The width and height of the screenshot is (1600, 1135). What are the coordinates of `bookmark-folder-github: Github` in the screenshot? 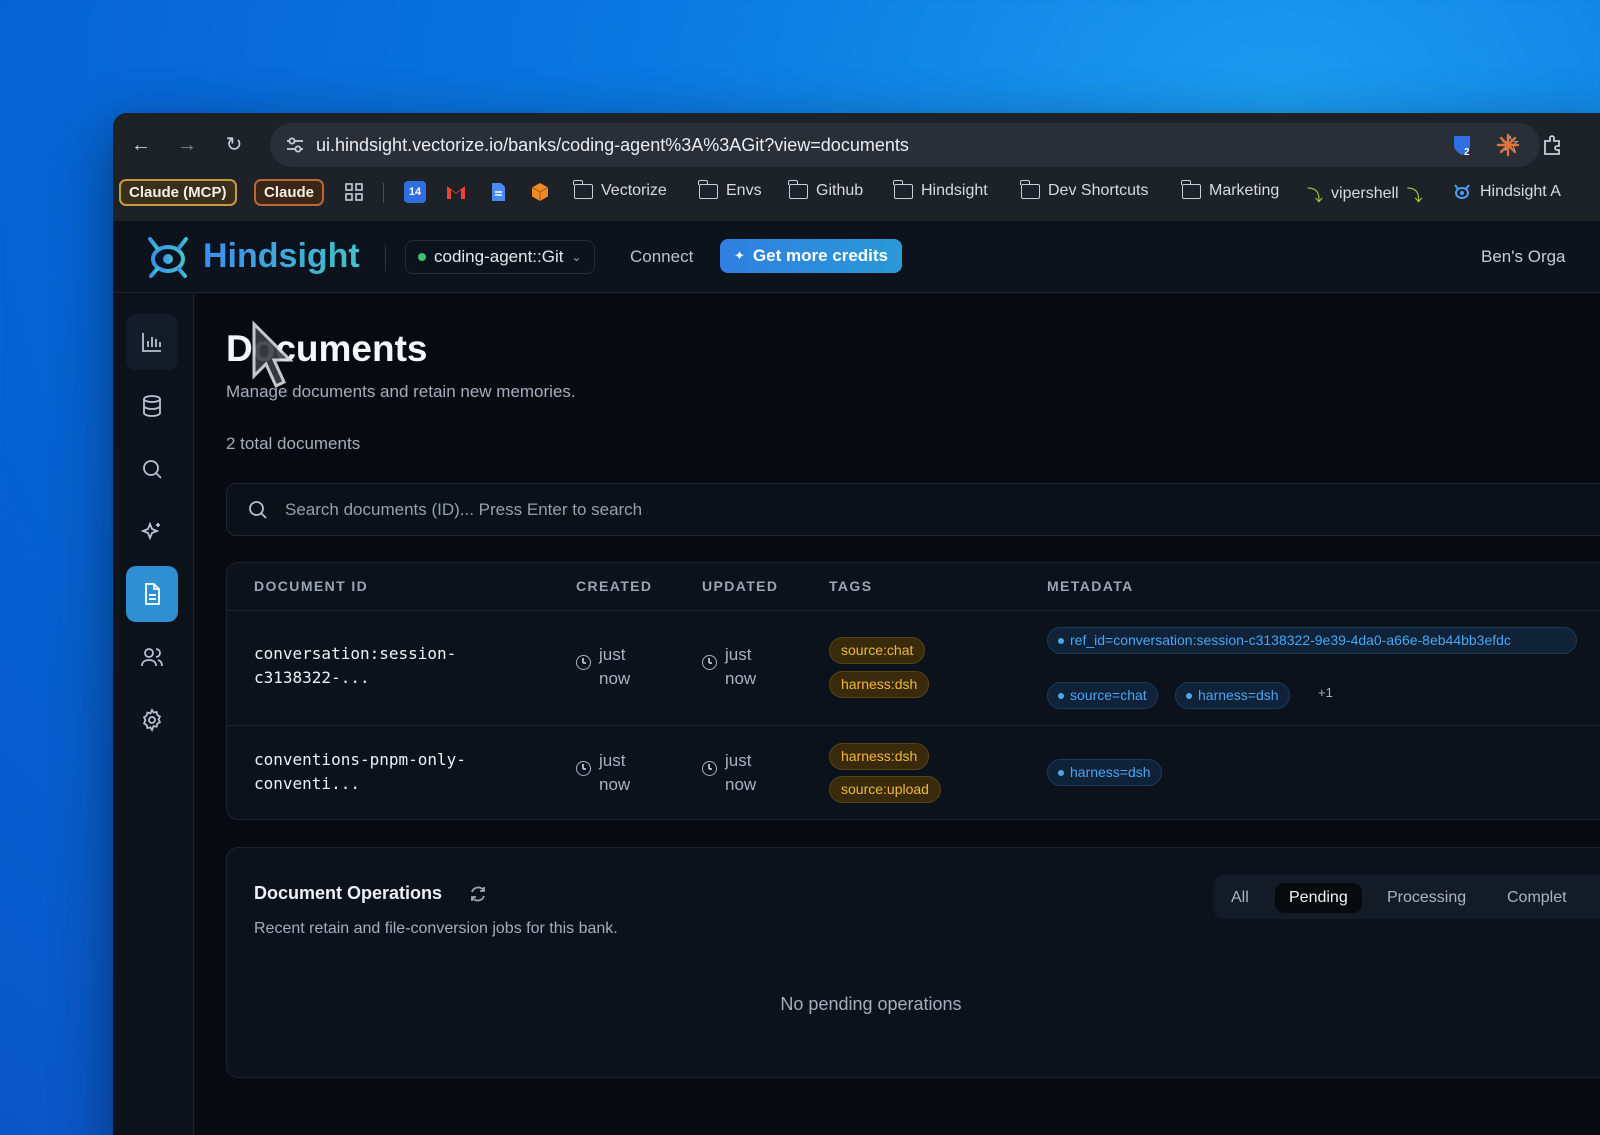 It's located at (826, 189).